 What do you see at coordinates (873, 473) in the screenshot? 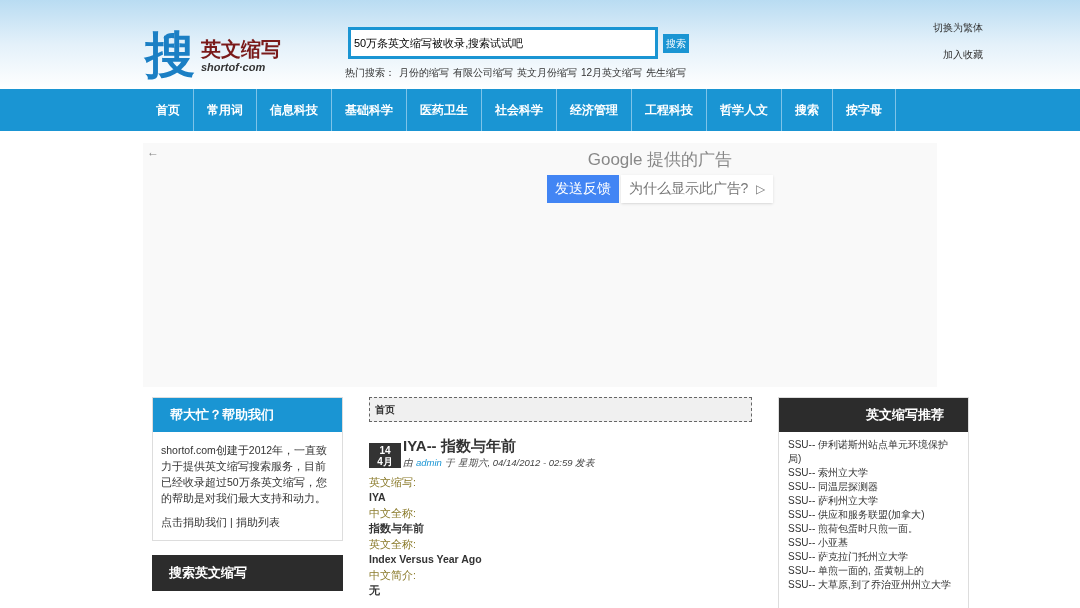
I see `recommend-link: SSU-- 索州立大学` at bounding box center [873, 473].